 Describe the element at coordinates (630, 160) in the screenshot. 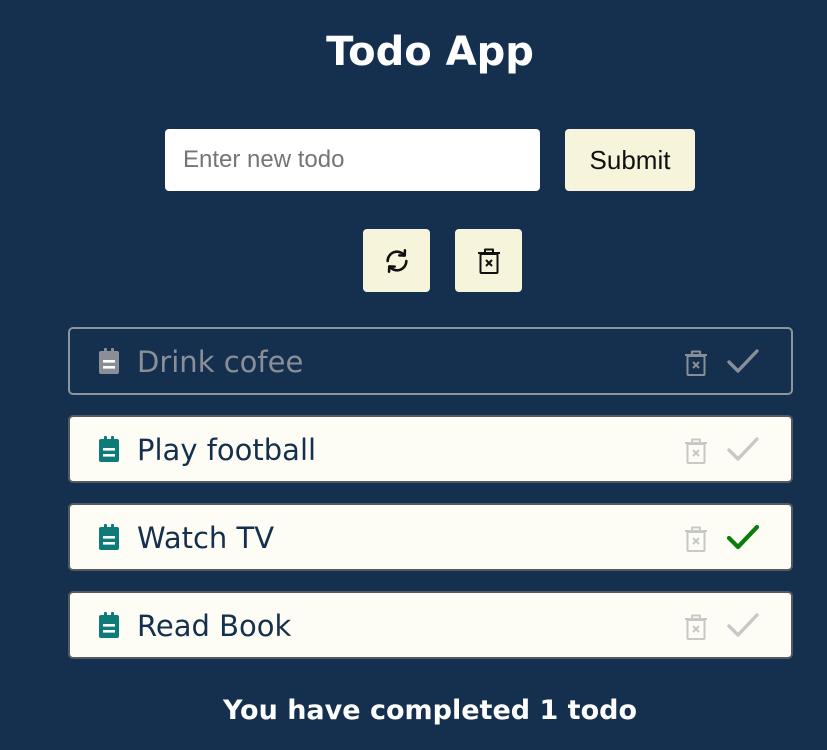

I see `submit-button: Submit` at that location.